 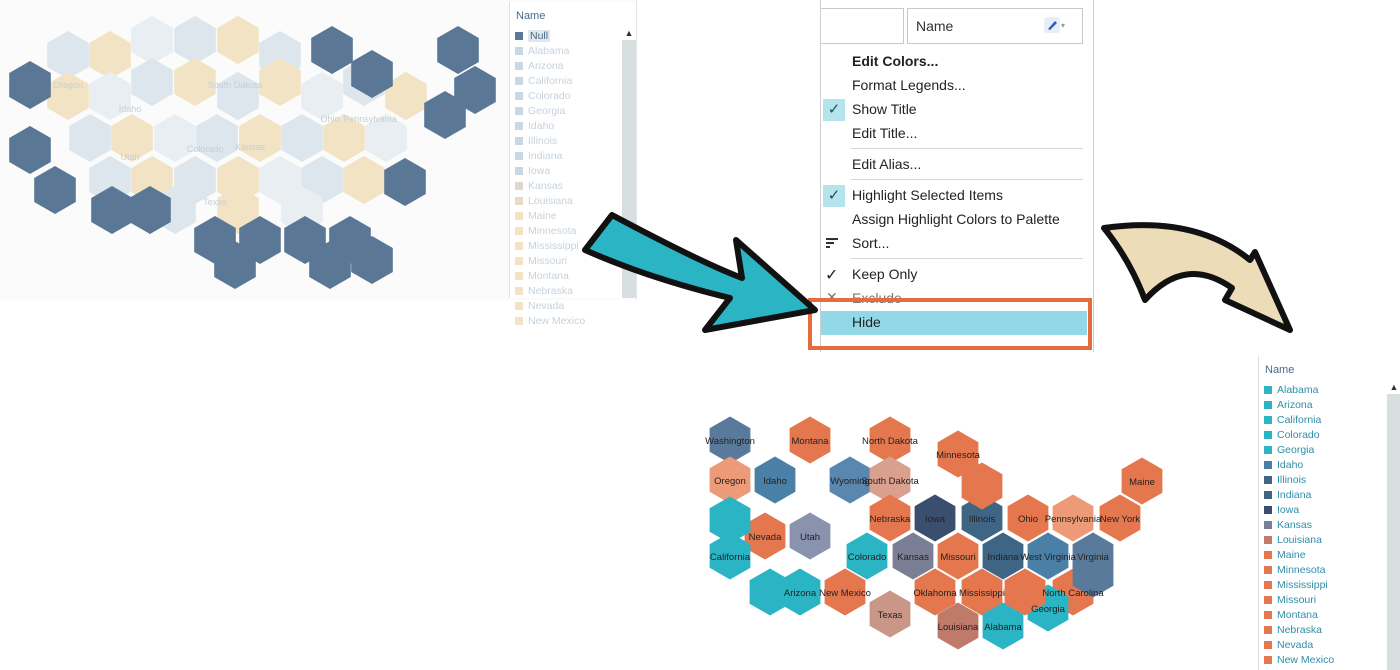 I want to click on legend-item-label: Georgia, so click(x=1296, y=449).